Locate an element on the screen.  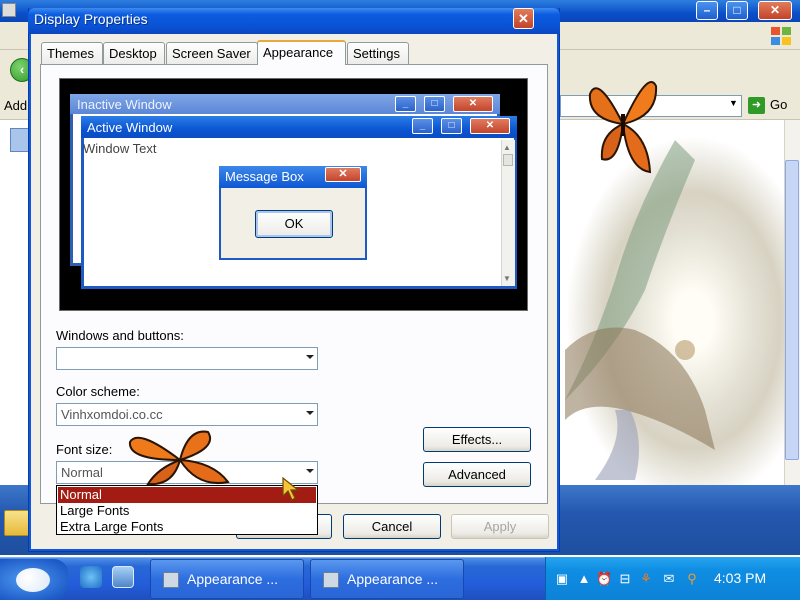
go-arrow-icon: ➜ is located at coordinates (756, 105).